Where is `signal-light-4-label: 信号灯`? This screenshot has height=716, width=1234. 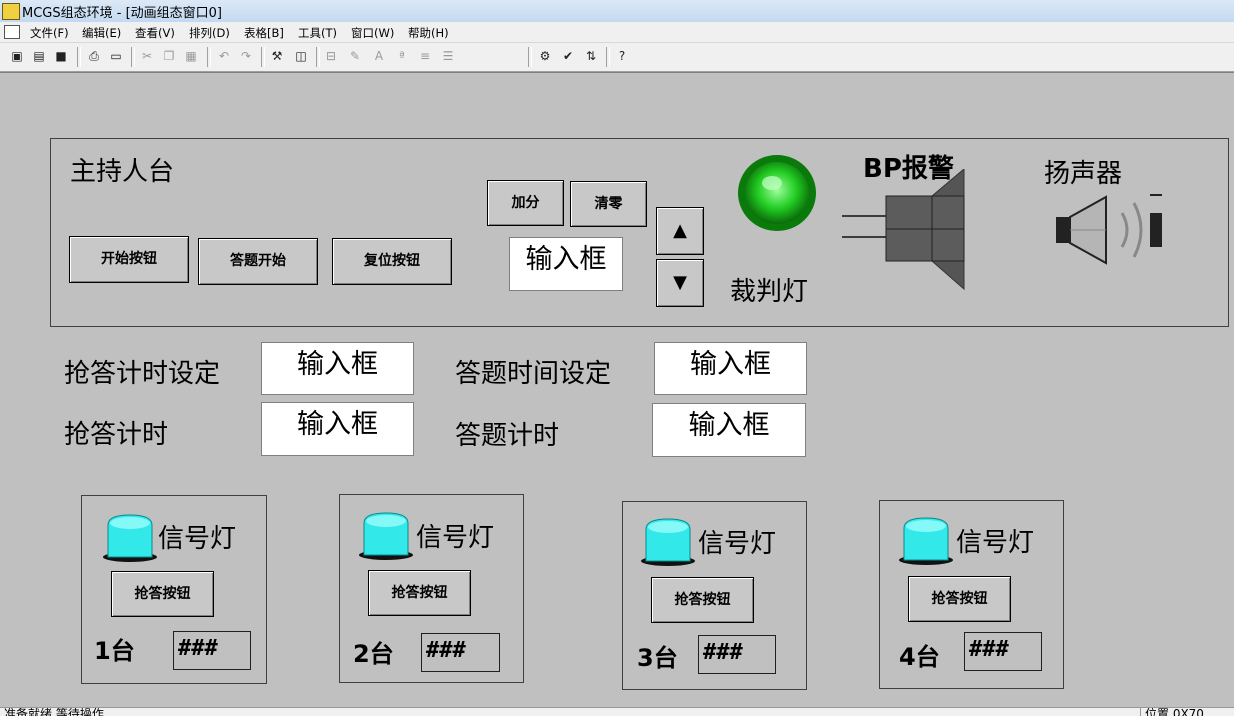 signal-light-4-label: 信号灯 is located at coordinates (995, 543).